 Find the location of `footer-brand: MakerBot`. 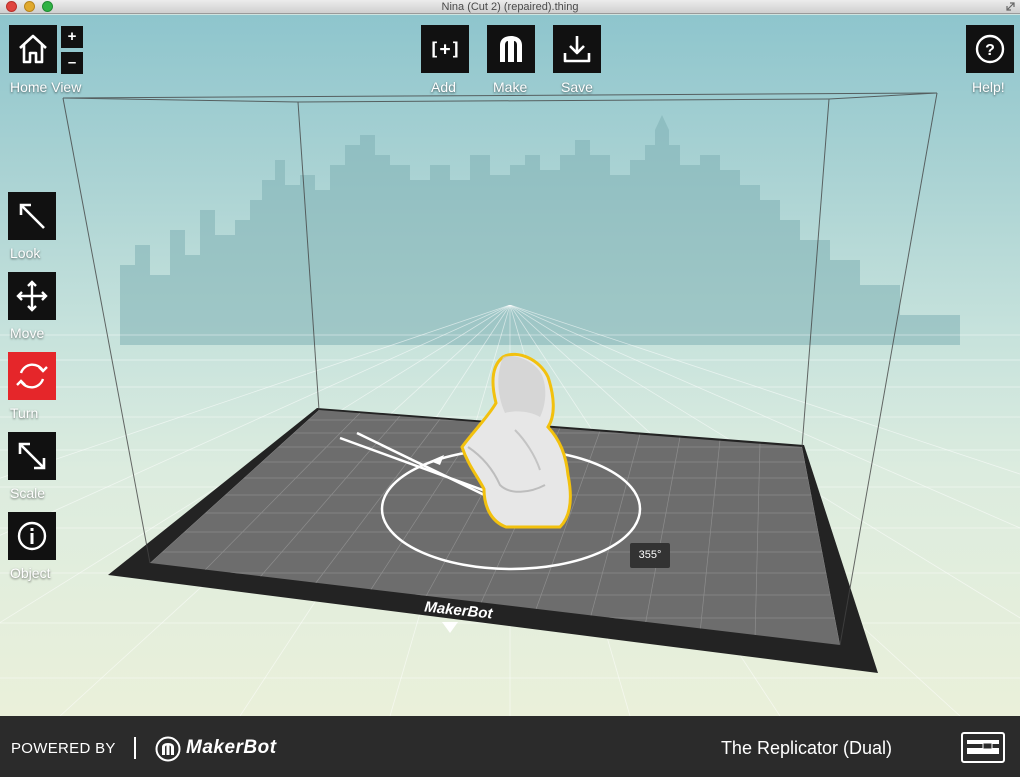

footer-brand: MakerBot is located at coordinates (231, 747).